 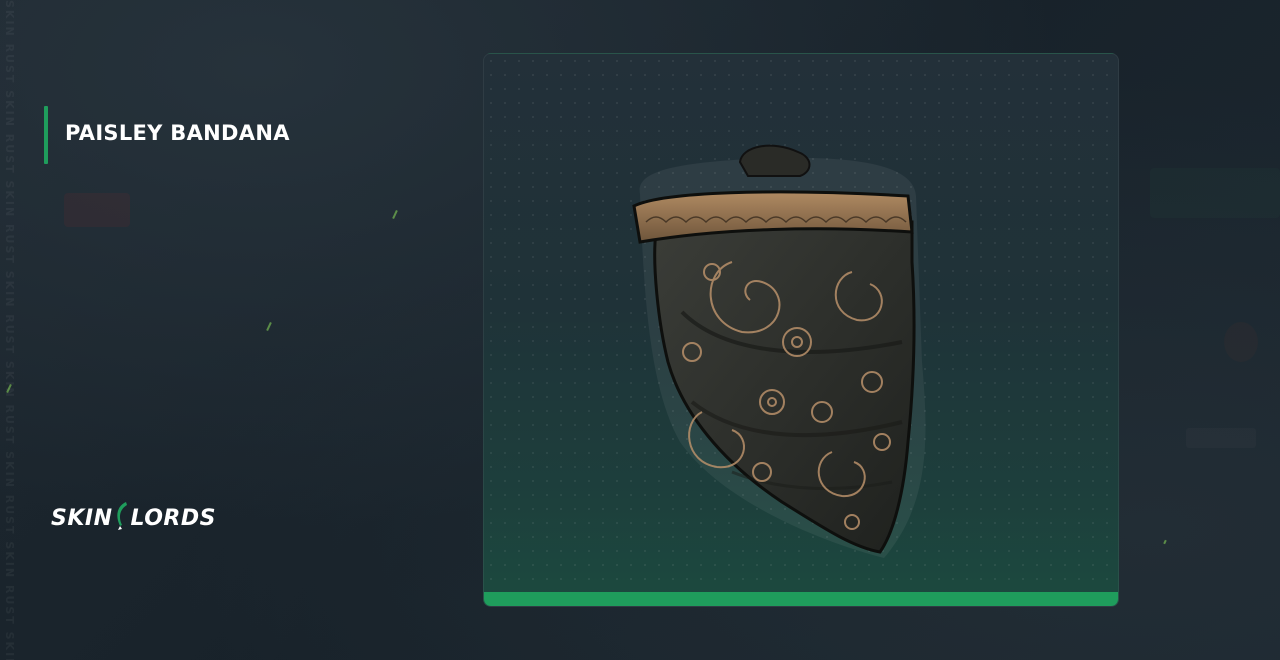 What do you see at coordinates (46, 135) in the screenshot?
I see `title-accent-bar` at bounding box center [46, 135].